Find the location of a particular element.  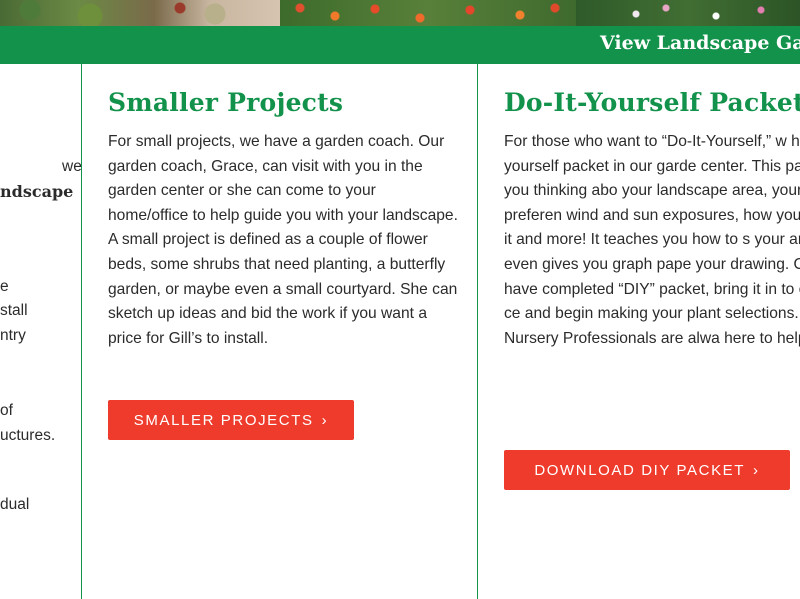

view-landscape-gallery-link: View Landscape Ga is located at coordinates (700, 43).